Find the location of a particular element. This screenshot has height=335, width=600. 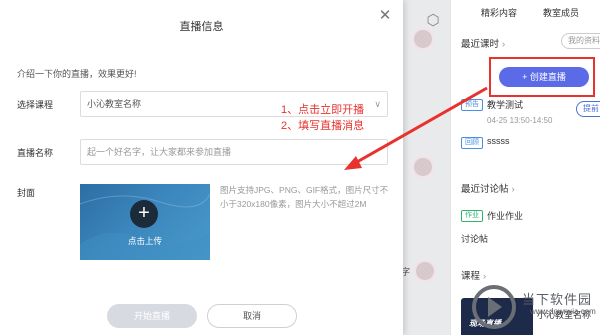

lesson-time: 04-25 13:50-14:50 is located at coordinates (520, 120).